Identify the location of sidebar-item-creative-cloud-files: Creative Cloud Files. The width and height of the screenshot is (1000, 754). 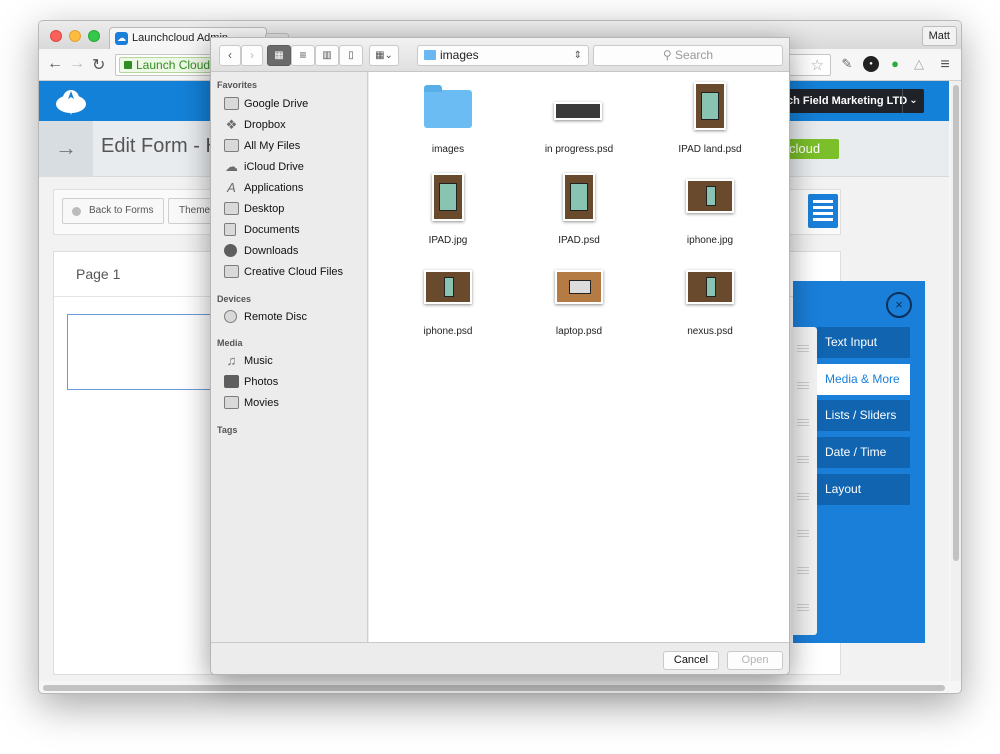
(291, 272).